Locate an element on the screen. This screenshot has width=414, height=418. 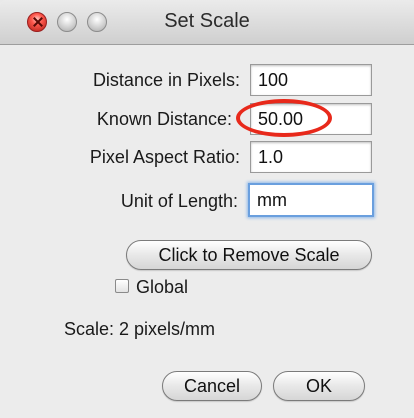
known-distance-label: Known Distance: is located at coordinates (164, 119).